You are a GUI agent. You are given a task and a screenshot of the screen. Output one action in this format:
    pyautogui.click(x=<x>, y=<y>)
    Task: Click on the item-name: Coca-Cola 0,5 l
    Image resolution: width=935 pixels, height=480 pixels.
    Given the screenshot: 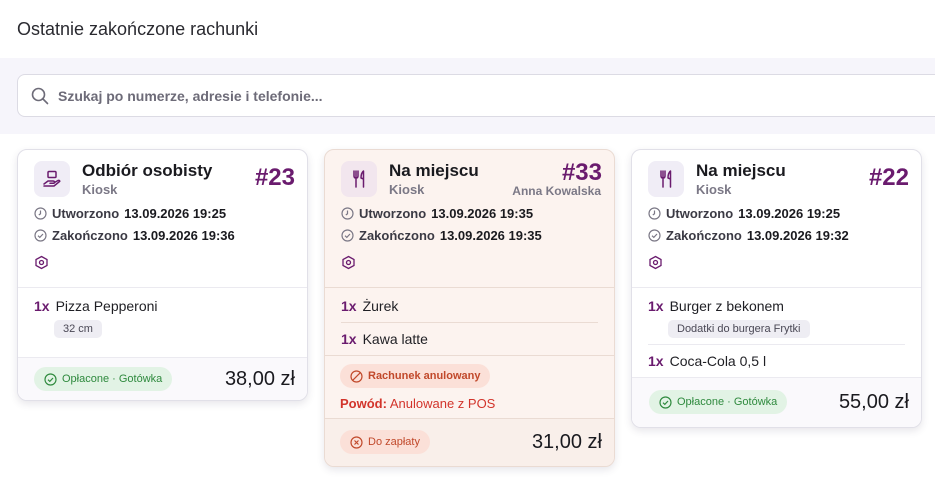 What is the action you would take?
    pyautogui.click(x=718, y=361)
    